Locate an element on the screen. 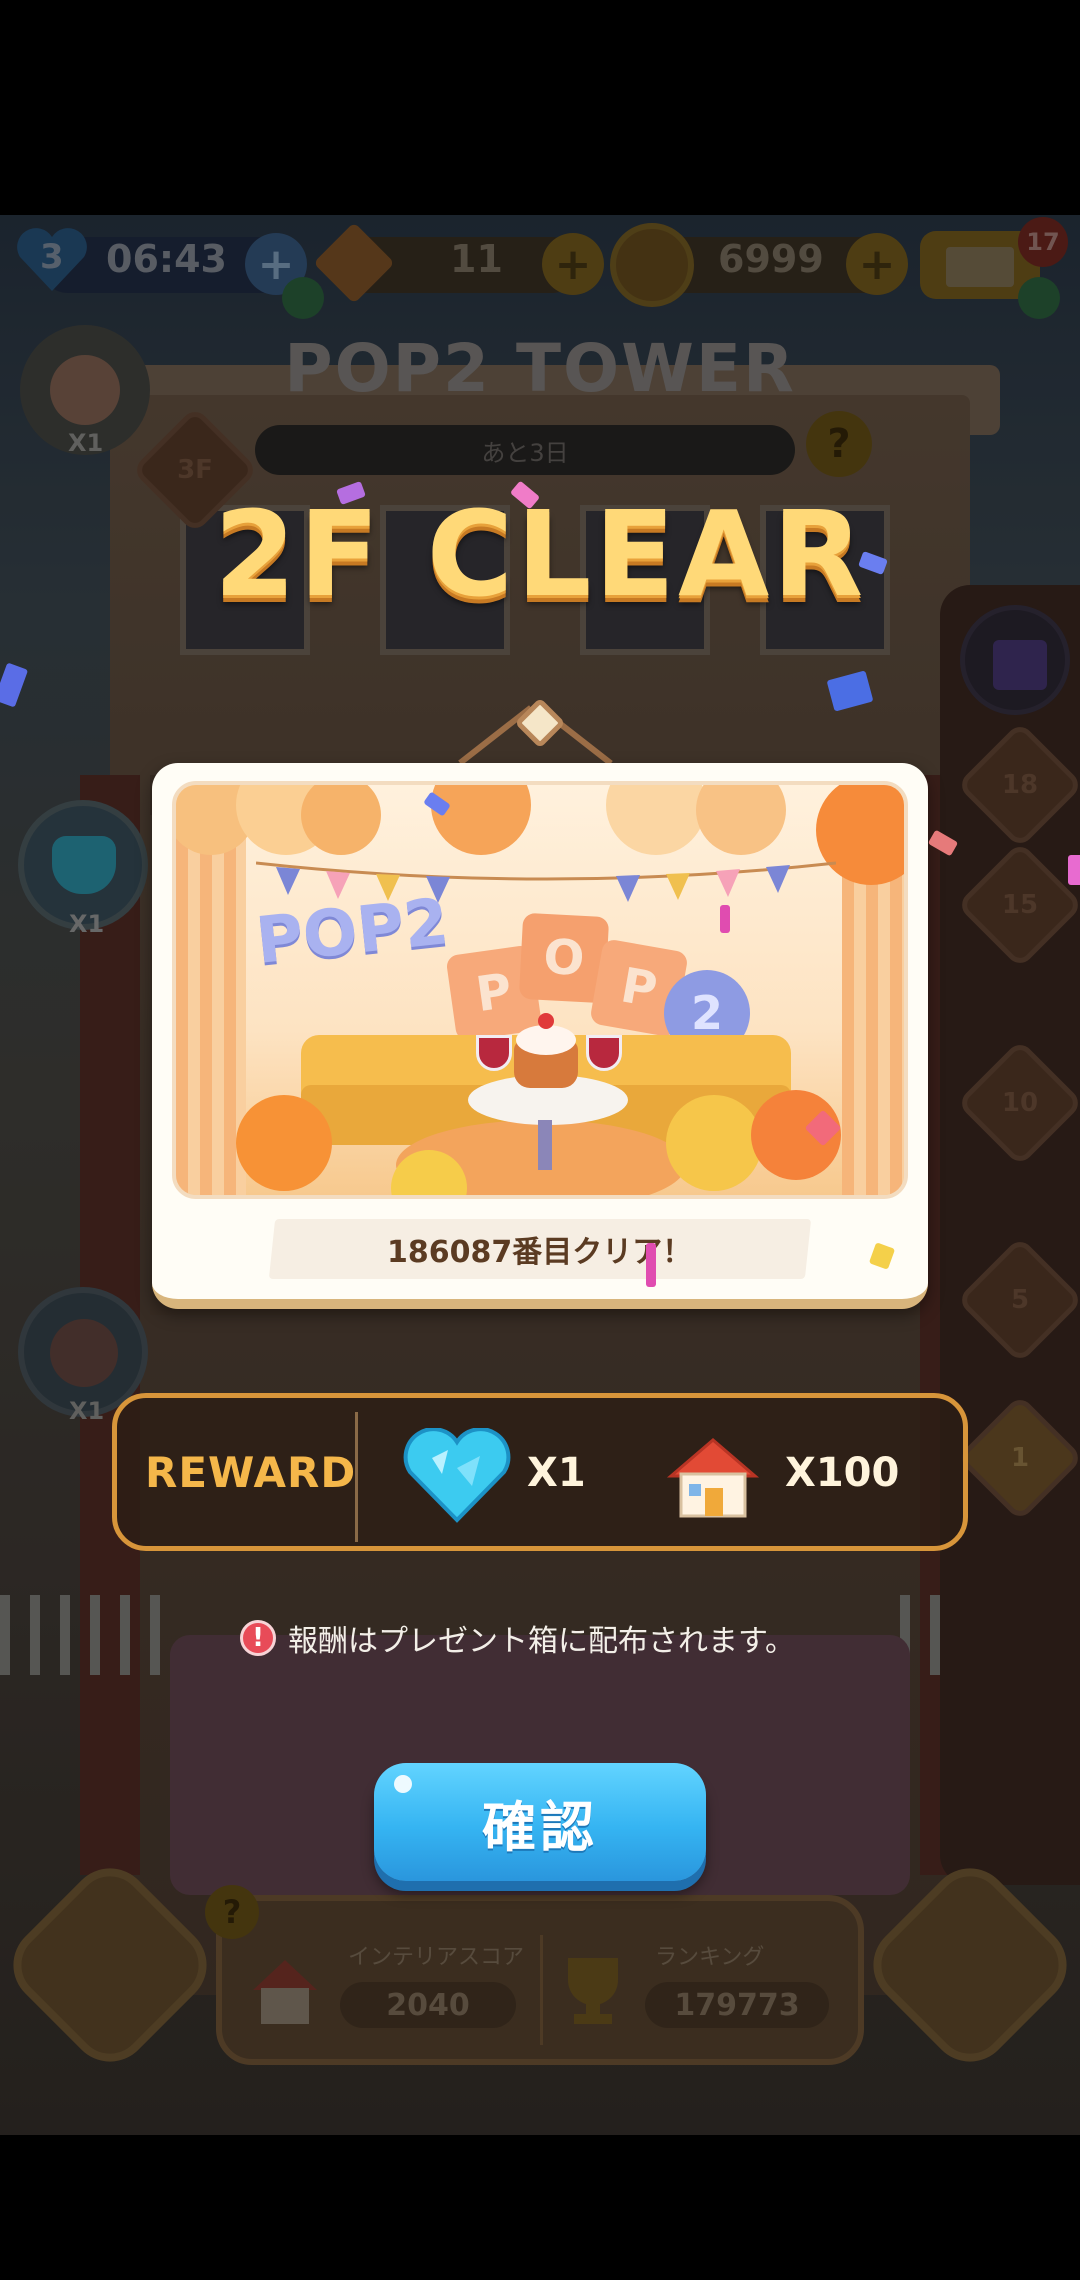 This screenshot has width=1080, height=2280. confirm-label: 確認 is located at coordinates (540, 1827).